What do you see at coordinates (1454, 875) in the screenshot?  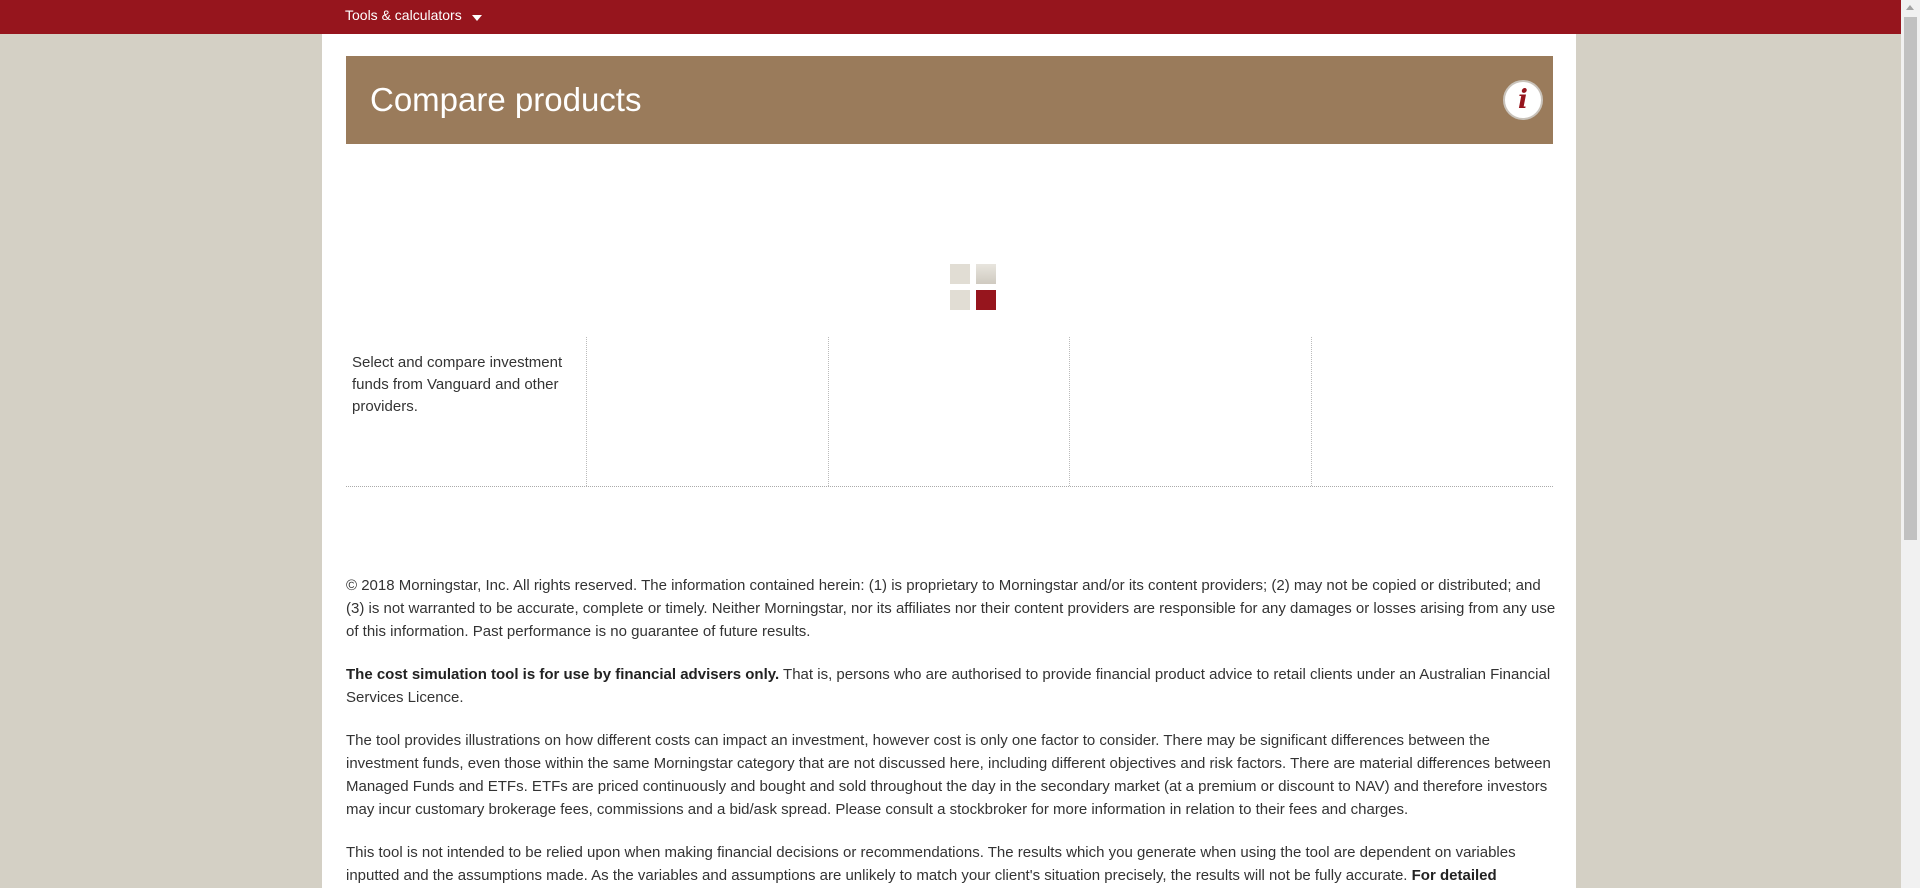 I see `disclaimer-reliance-bold: For detailed` at bounding box center [1454, 875].